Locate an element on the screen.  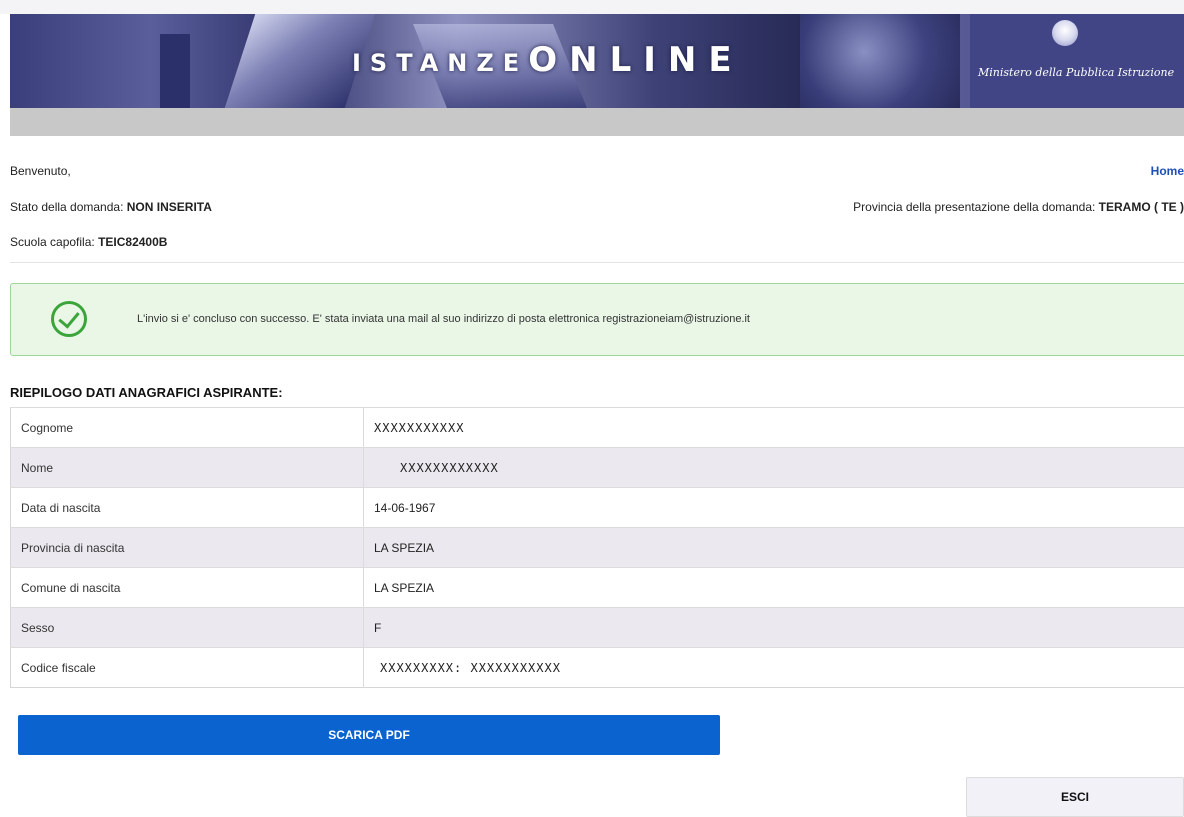
logo-part: E is located at coordinates (515, 63).